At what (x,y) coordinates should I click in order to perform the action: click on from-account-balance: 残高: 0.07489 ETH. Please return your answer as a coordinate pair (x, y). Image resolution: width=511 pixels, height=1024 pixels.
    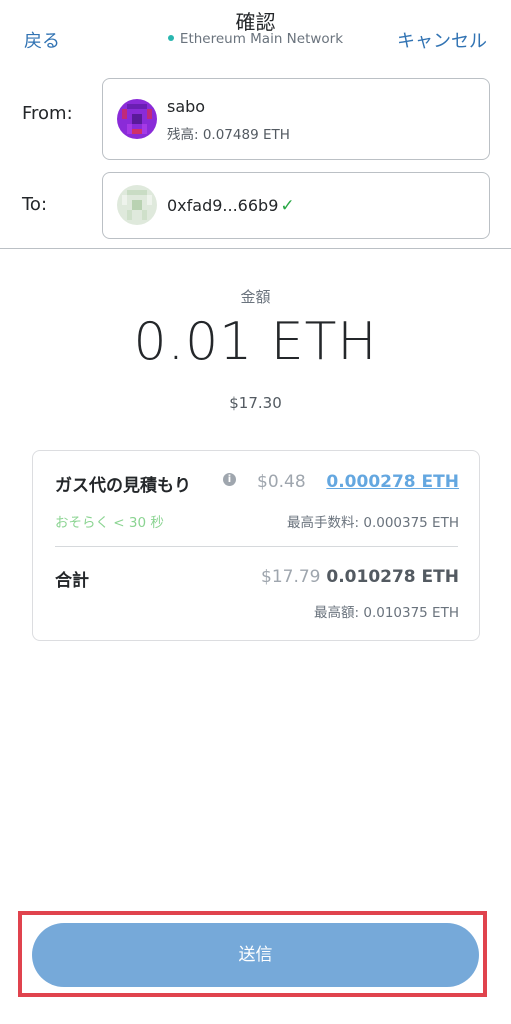
    Looking at the image, I should click on (228, 135).